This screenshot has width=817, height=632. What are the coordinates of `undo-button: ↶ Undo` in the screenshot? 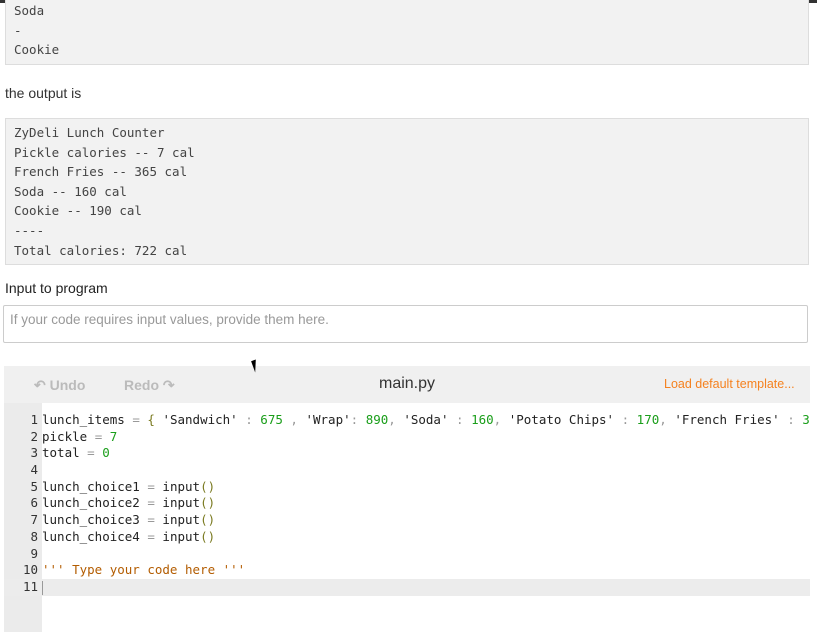 It's located at (59, 385).